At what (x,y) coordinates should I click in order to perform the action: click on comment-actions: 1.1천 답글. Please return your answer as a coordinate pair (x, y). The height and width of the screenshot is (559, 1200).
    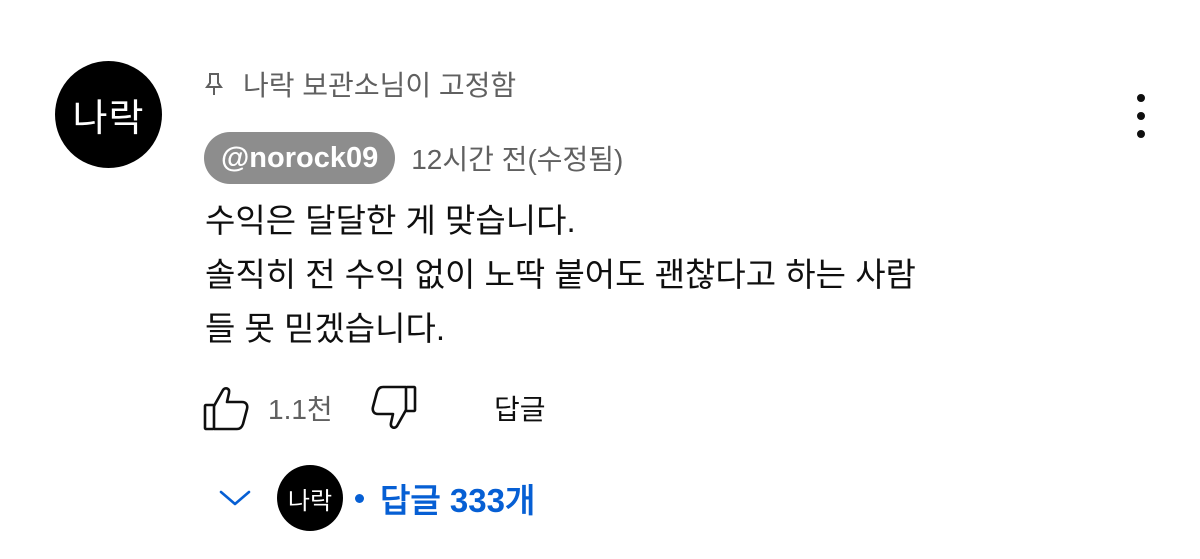
    Looking at the image, I should click on (373, 408).